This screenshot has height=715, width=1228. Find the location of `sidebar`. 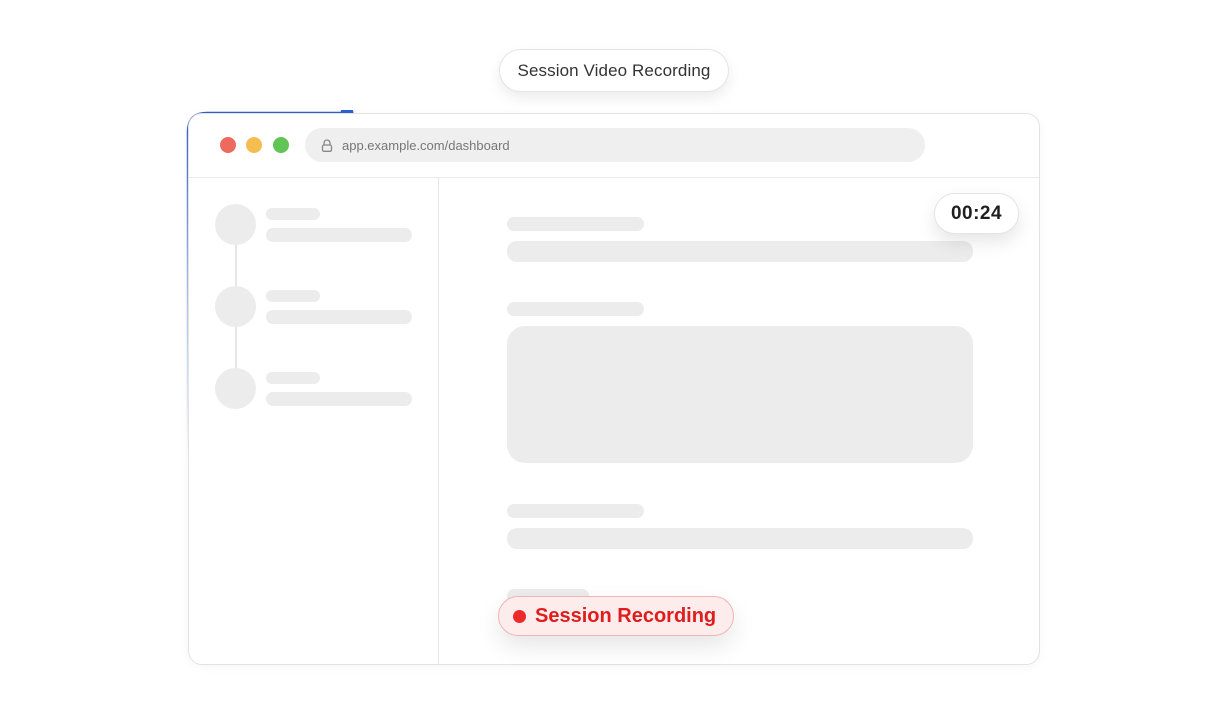

sidebar is located at coordinates (314, 421).